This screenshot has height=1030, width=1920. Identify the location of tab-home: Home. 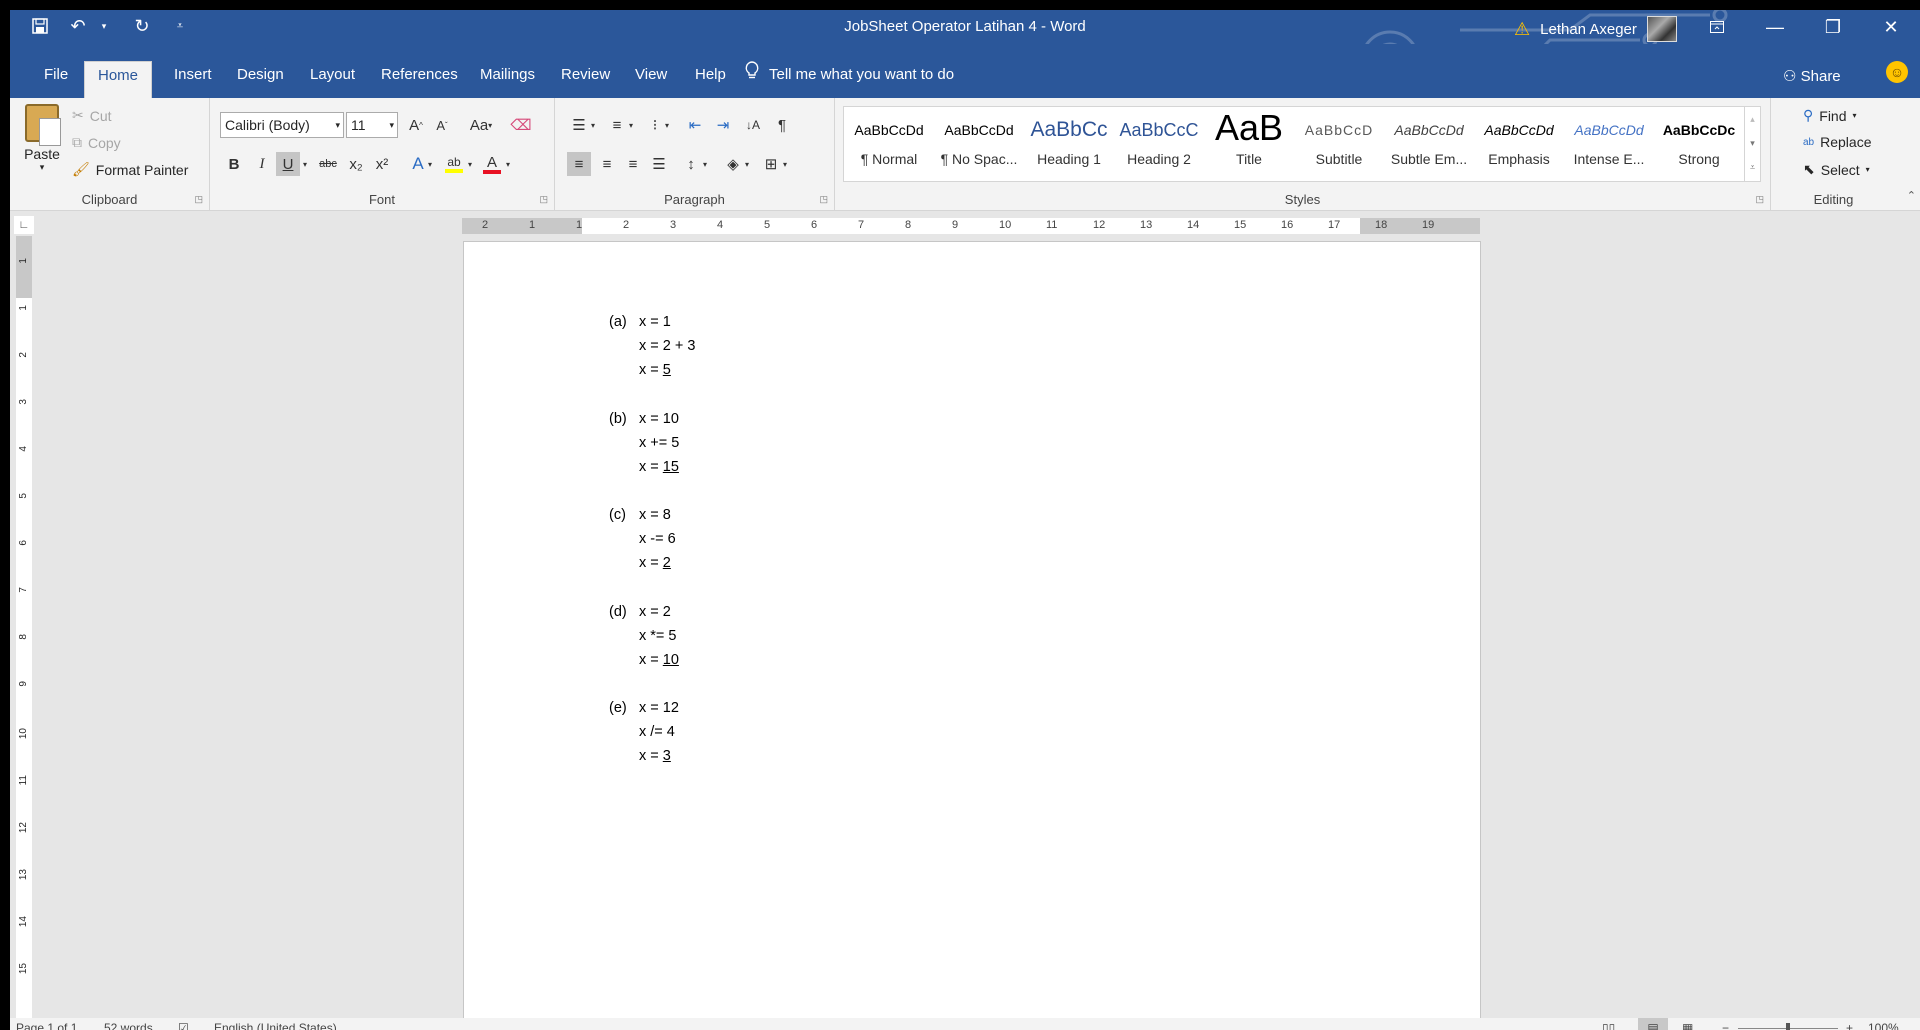
(118, 79).